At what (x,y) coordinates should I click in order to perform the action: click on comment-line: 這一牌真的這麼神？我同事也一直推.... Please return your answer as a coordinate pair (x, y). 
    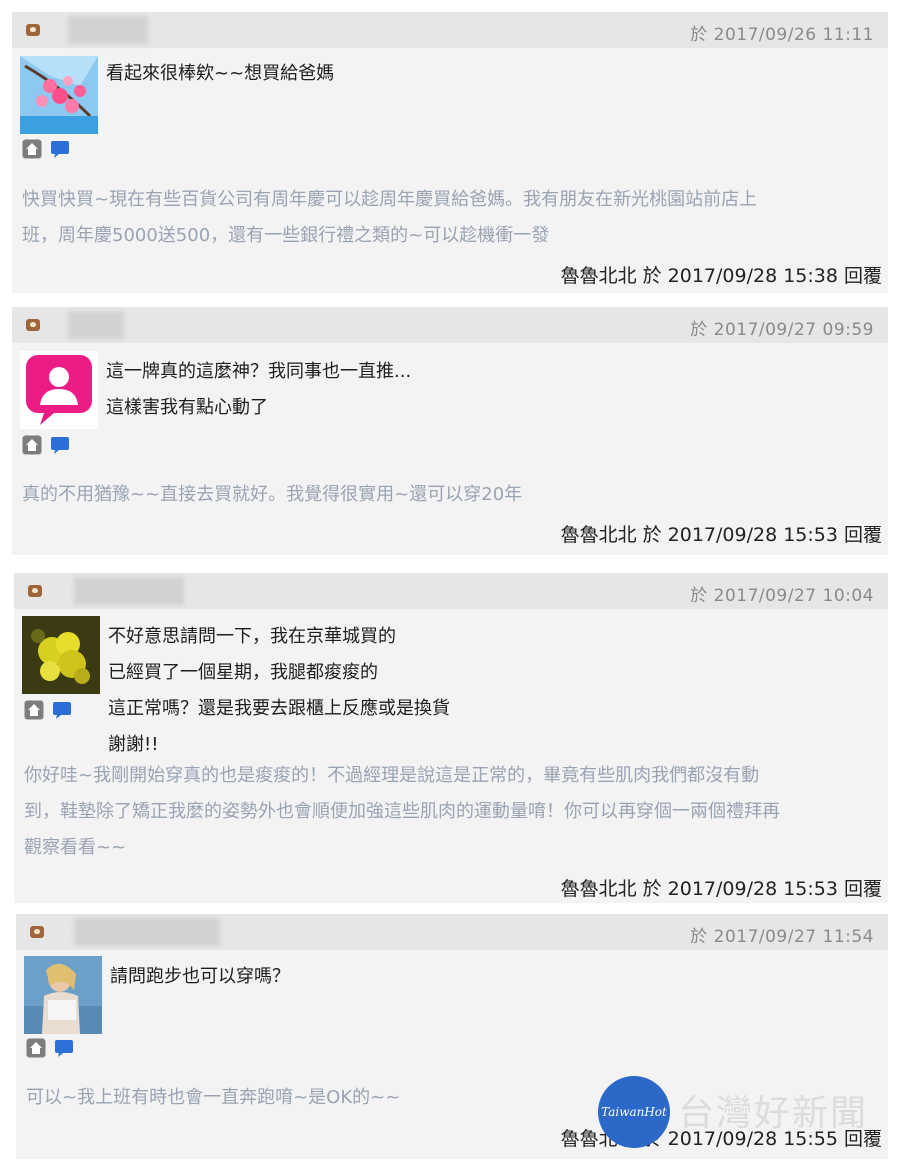
    Looking at the image, I should click on (259, 371).